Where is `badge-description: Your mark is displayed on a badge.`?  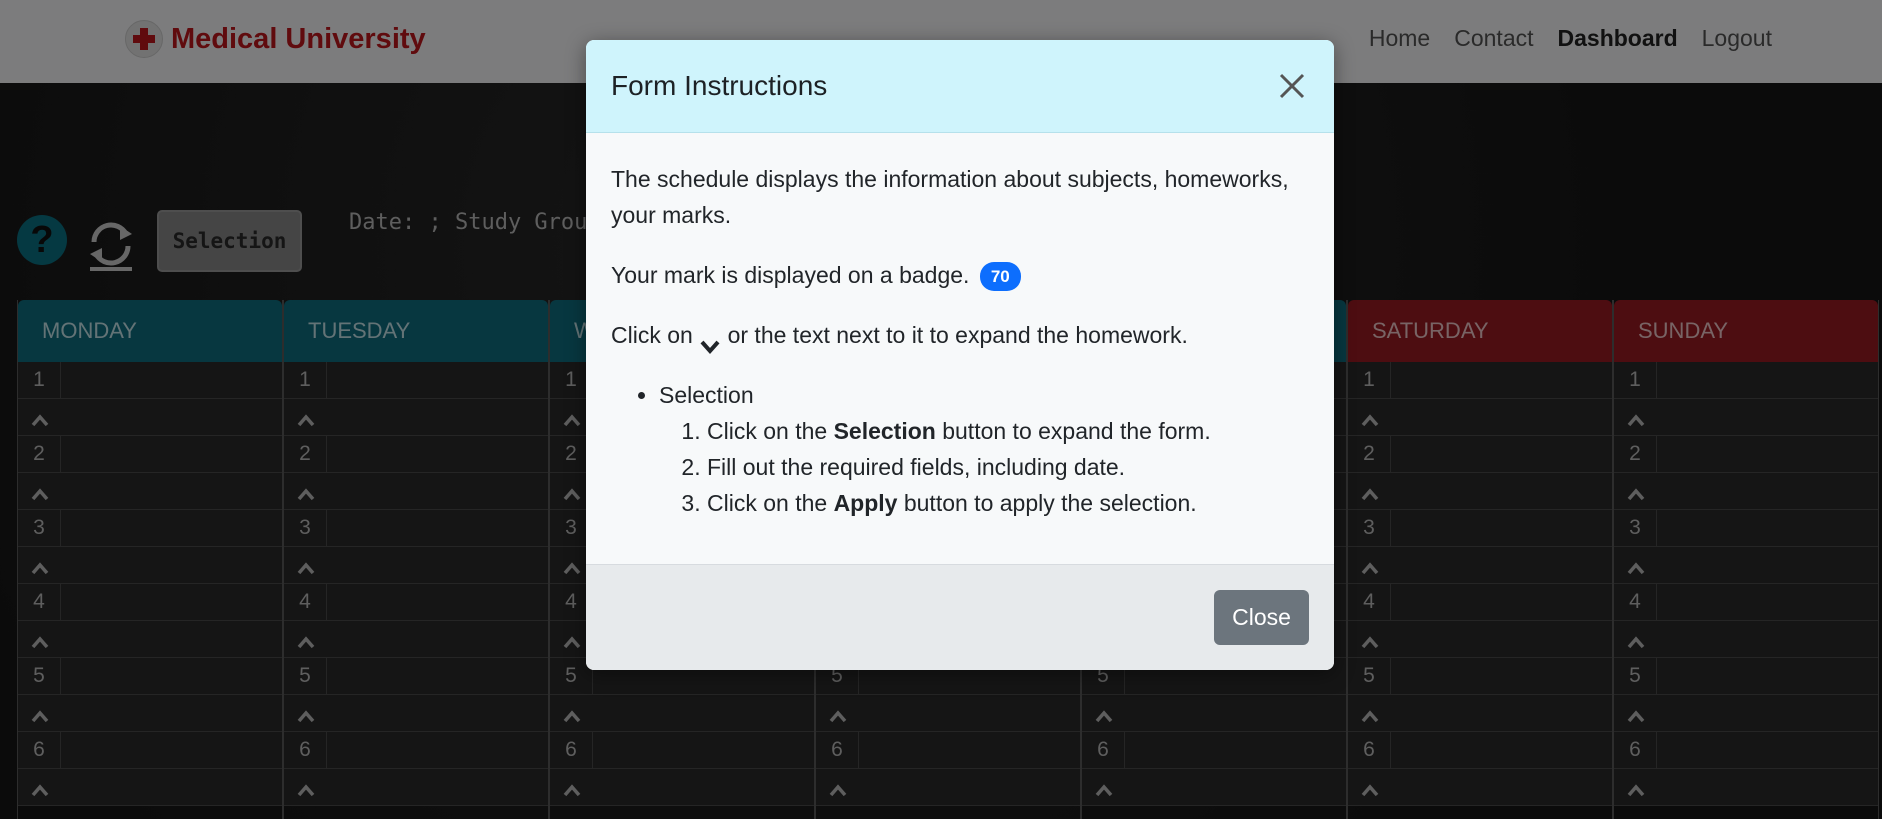
badge-description: Your mark is displayed on a badge. is located at coordinates (790, 275).